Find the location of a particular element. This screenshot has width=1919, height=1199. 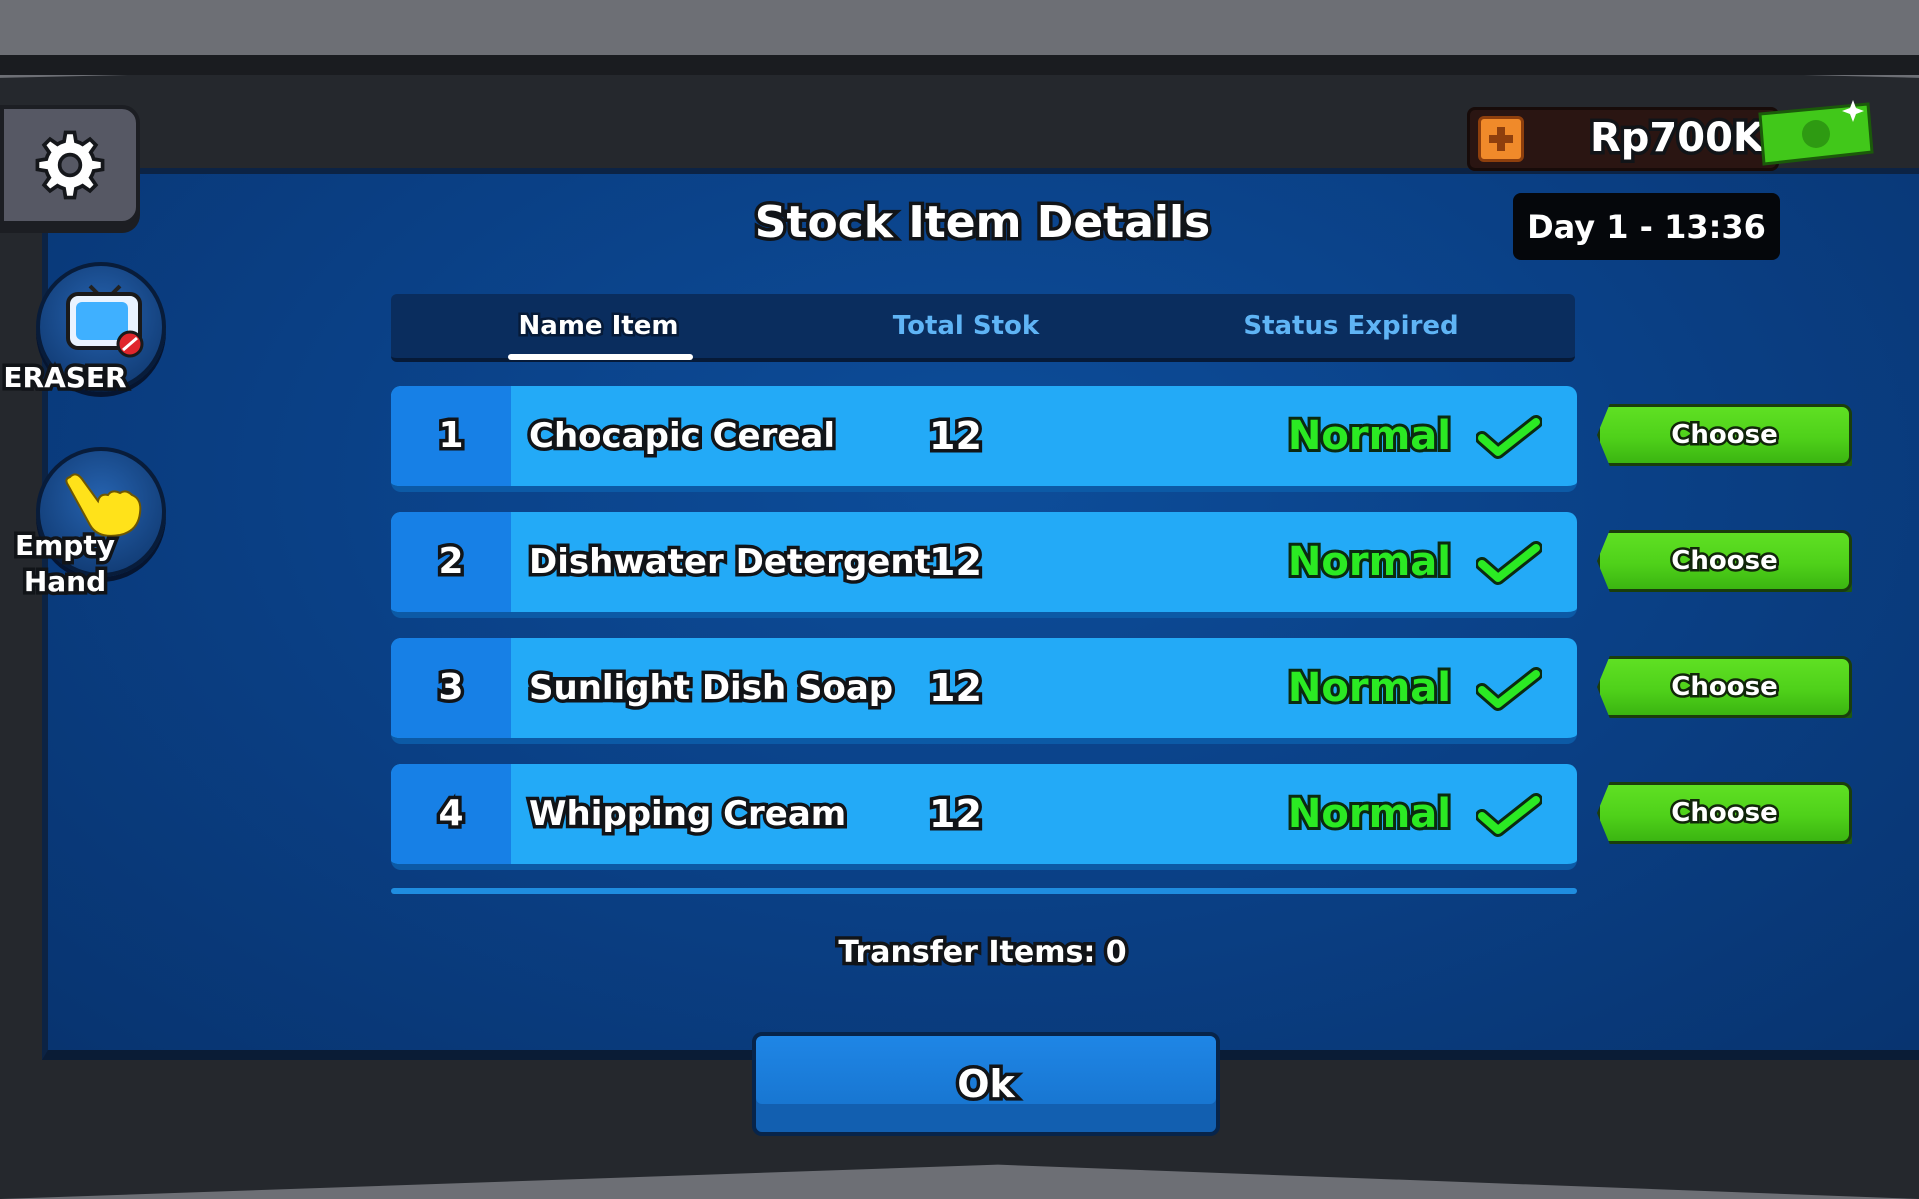

item-name: Chocapic Cereal is located at coordinates (681, 436).